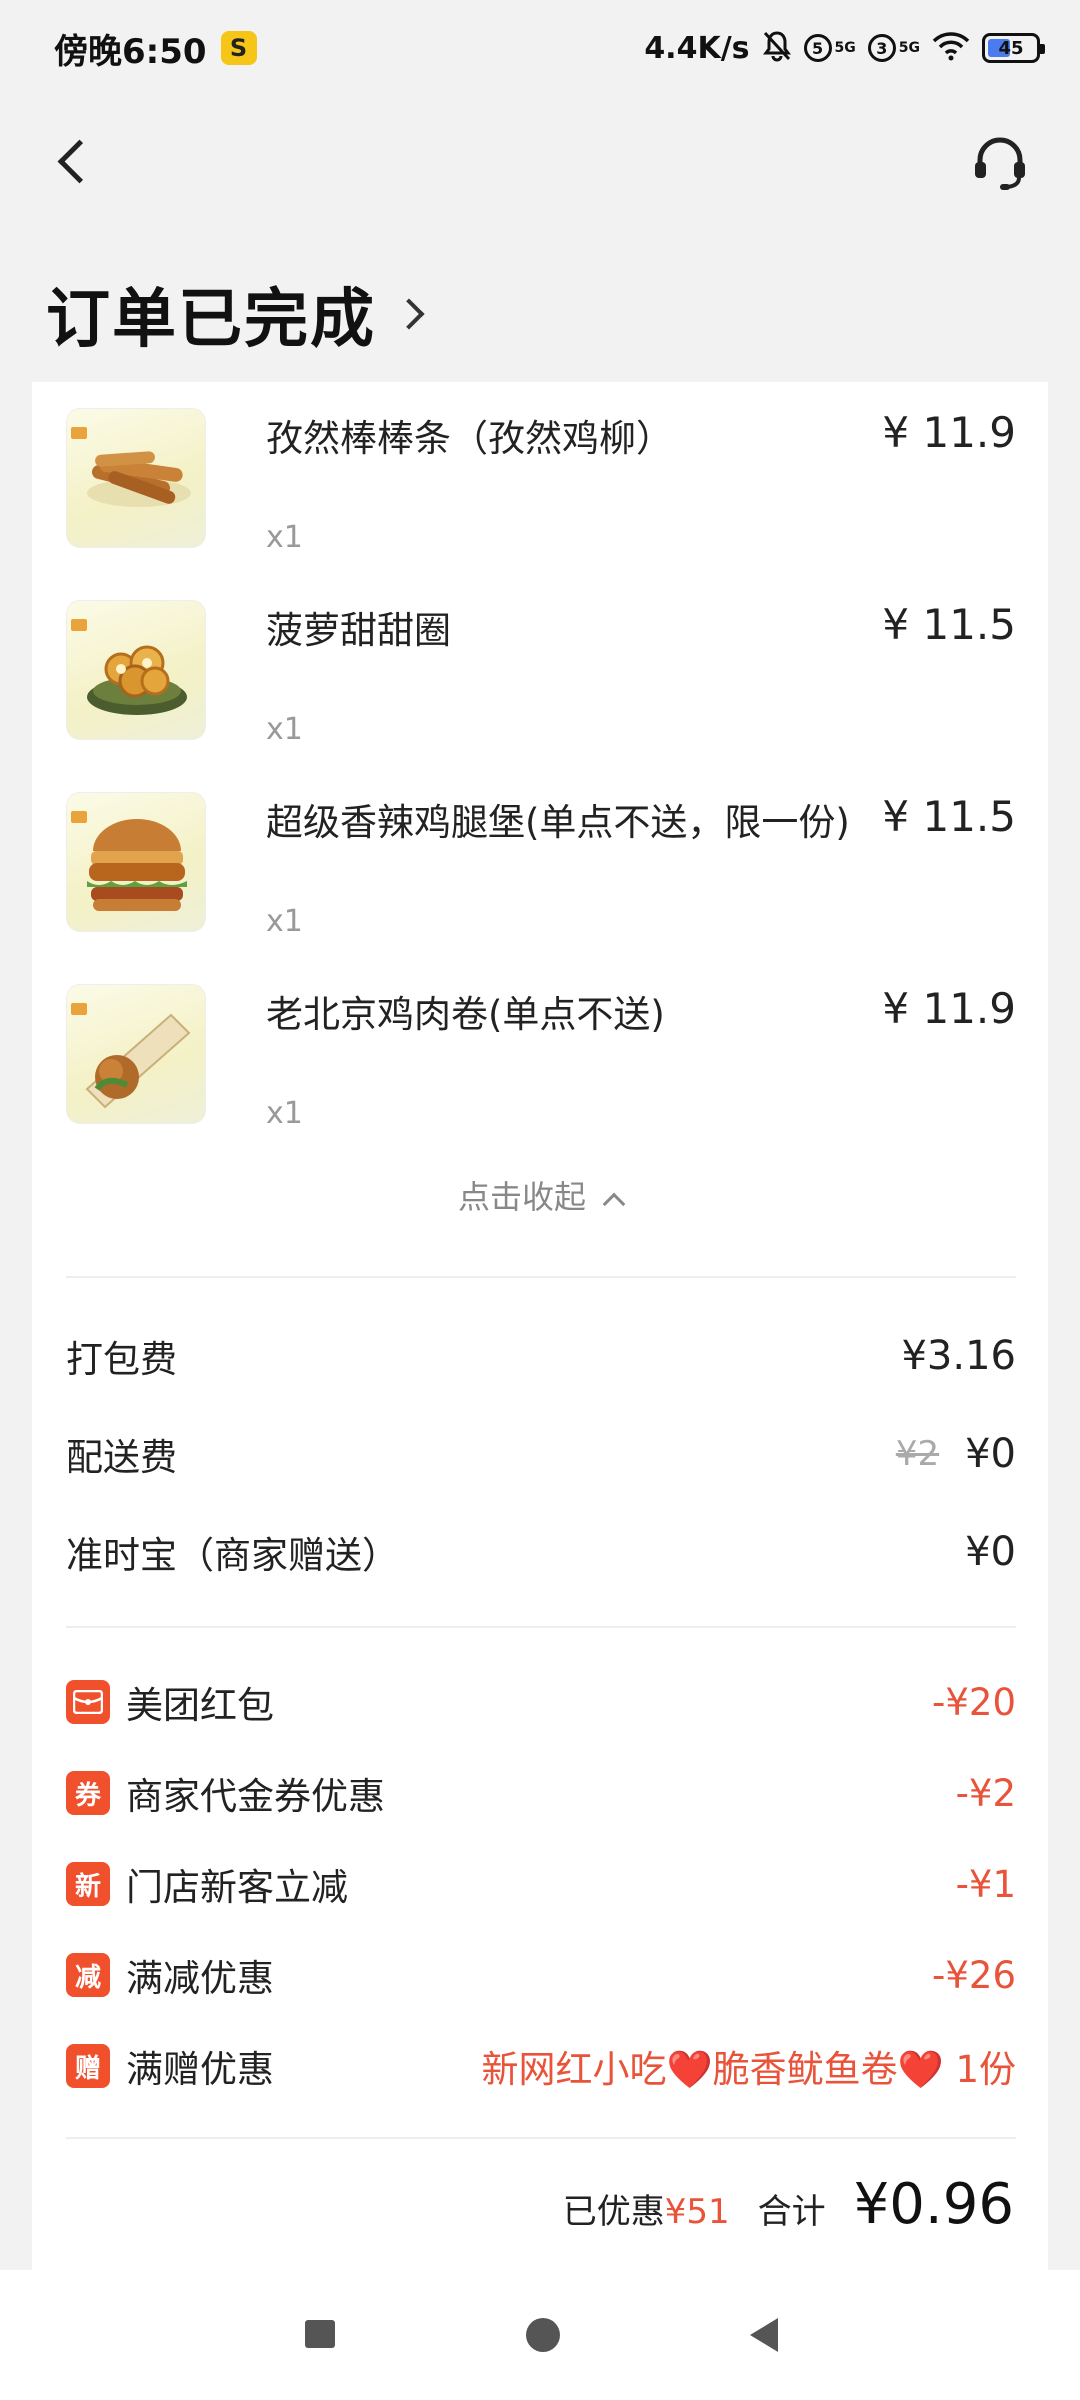 The width and height of the screenshot is (1080, 2400). Describe the element at coordinates (541, 1975) in the screenshot. I see `discount-row: 减 满减优惠 -¥26` at that location.